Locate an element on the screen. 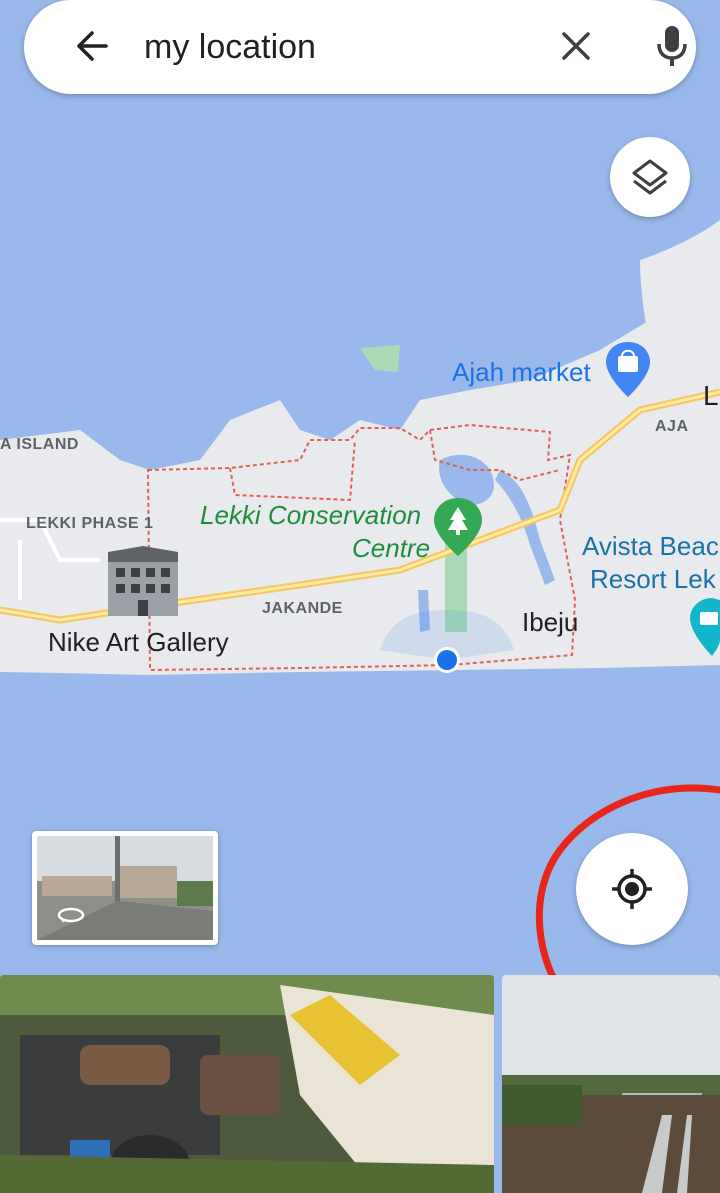 The height and width of the screenshot is (1193, 720). search-bar: my location is located at coordinates (360, 47).